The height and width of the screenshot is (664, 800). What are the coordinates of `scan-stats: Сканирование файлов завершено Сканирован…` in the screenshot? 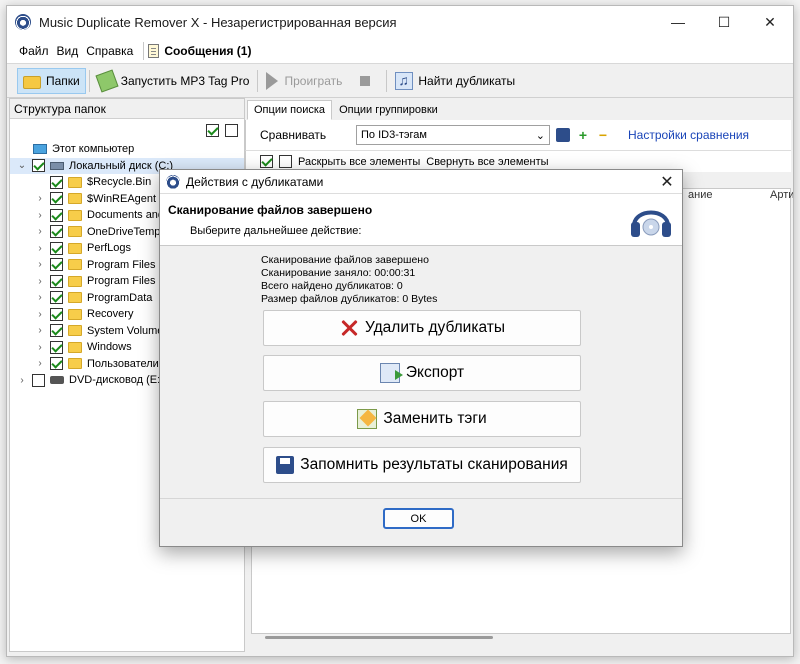 It's located at (349, 280).